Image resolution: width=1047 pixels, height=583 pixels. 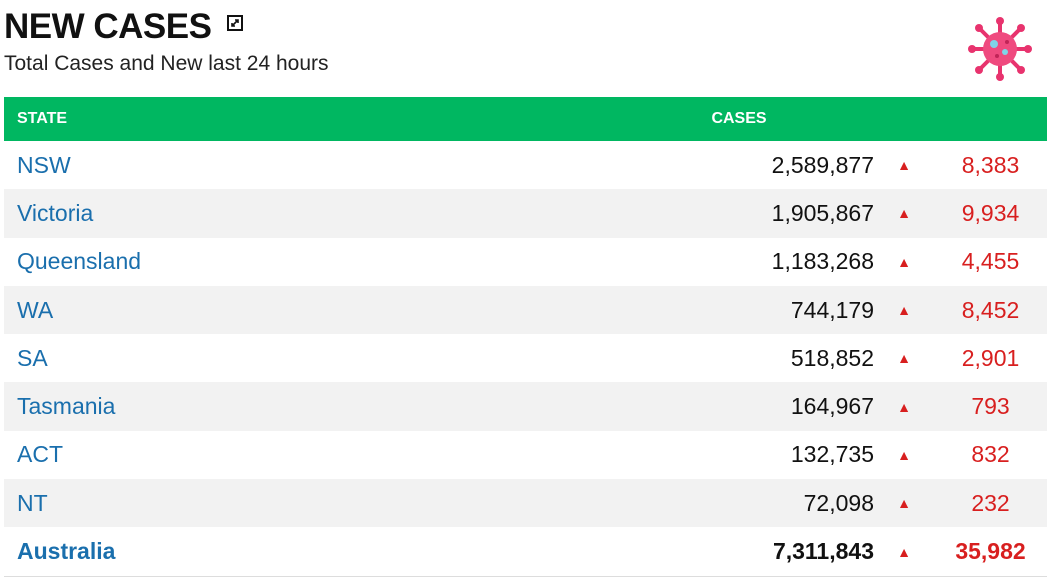 What do you see at coordinates (525, 262) in the screenshot?
I see `table-row: Queensland 1,183,268 ▲ 4,455` at bounding box center [525, 262].